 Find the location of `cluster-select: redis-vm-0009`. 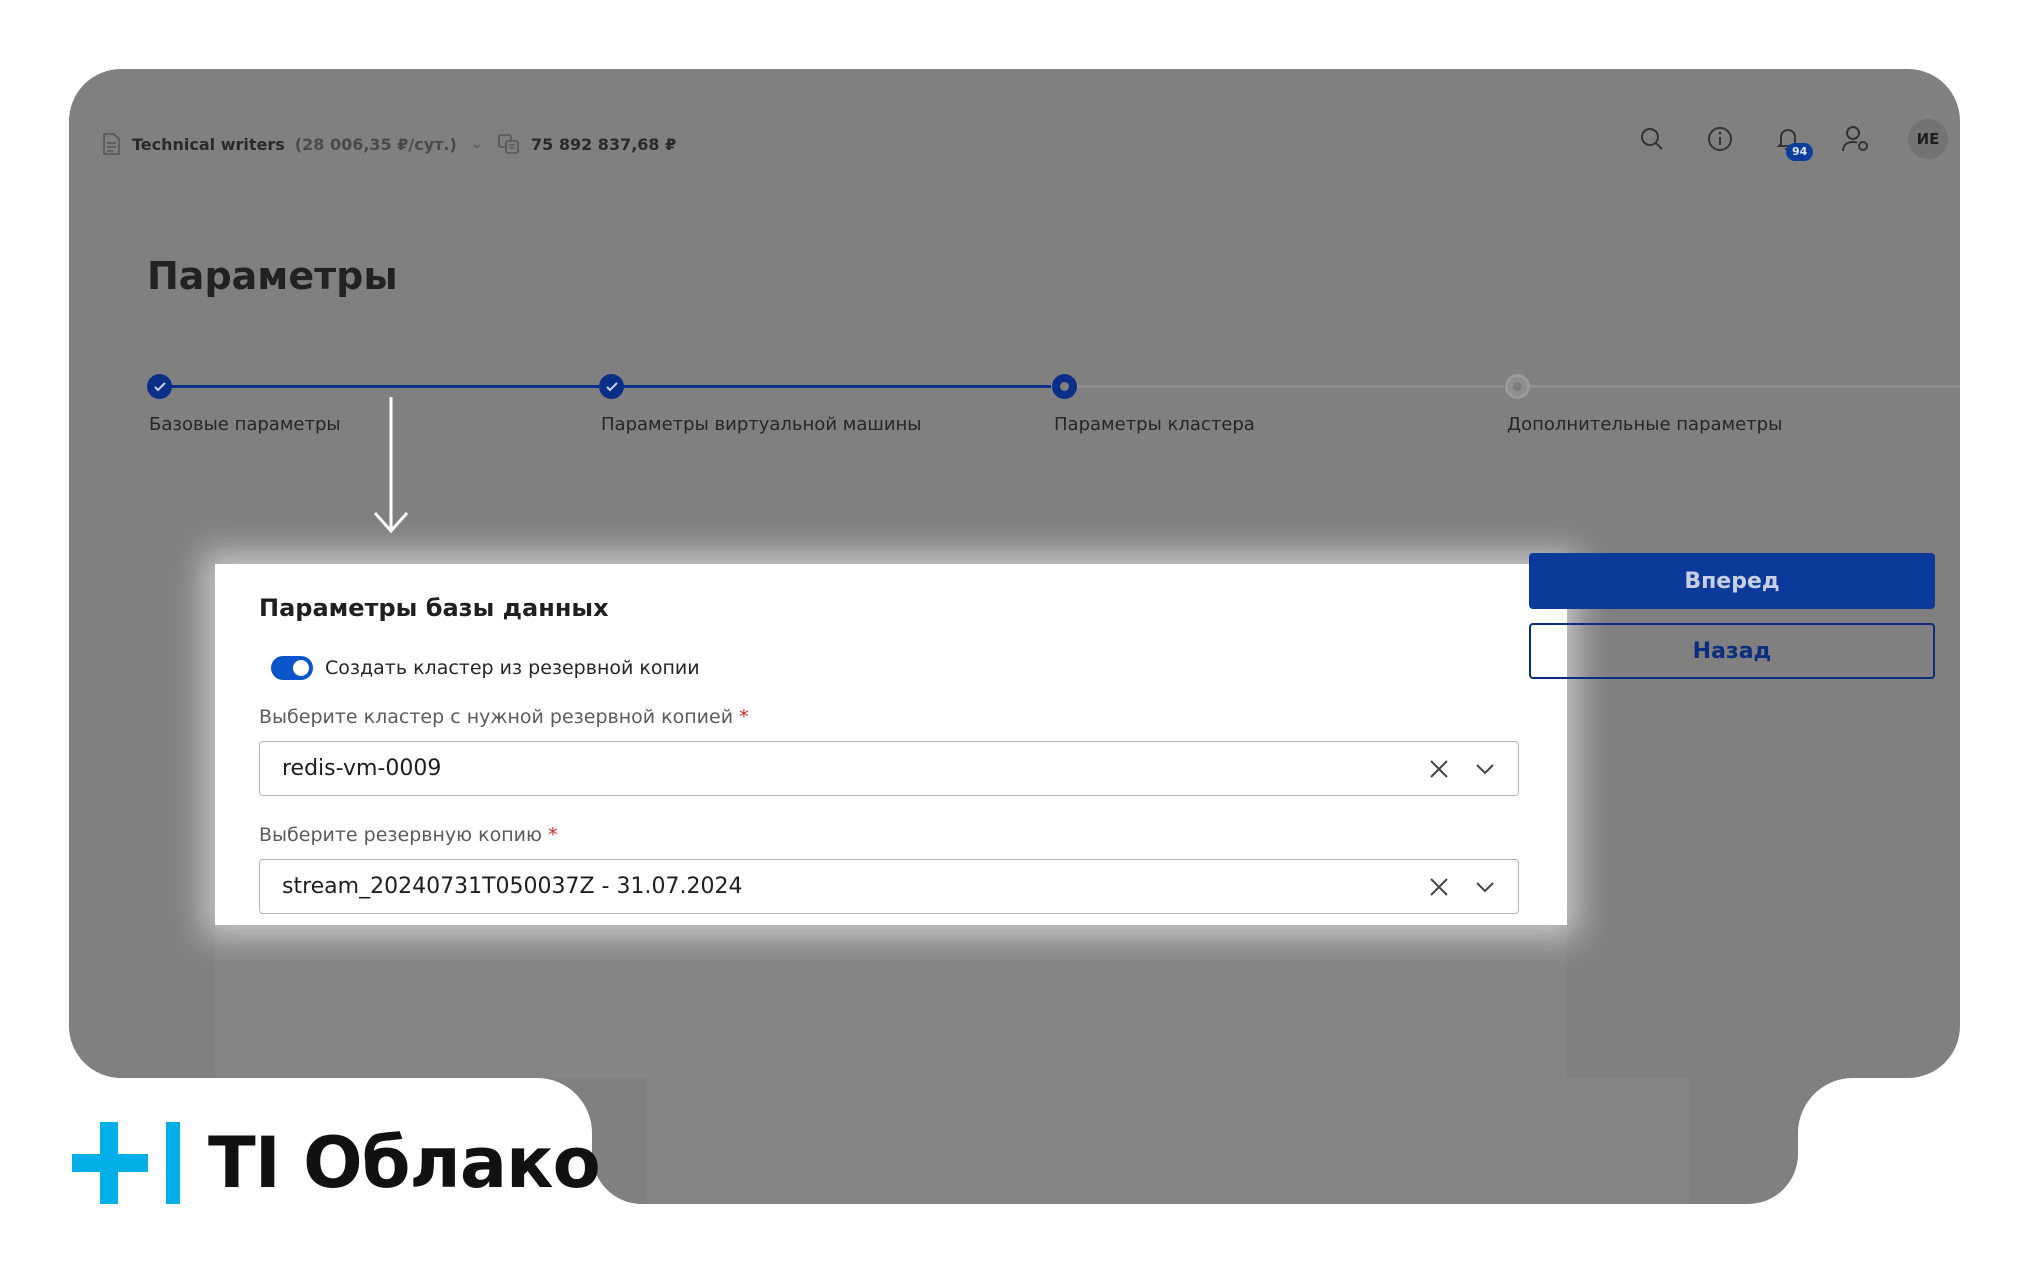

cluster-select: redis-vm-0009 is located at coordinates (889, 768).